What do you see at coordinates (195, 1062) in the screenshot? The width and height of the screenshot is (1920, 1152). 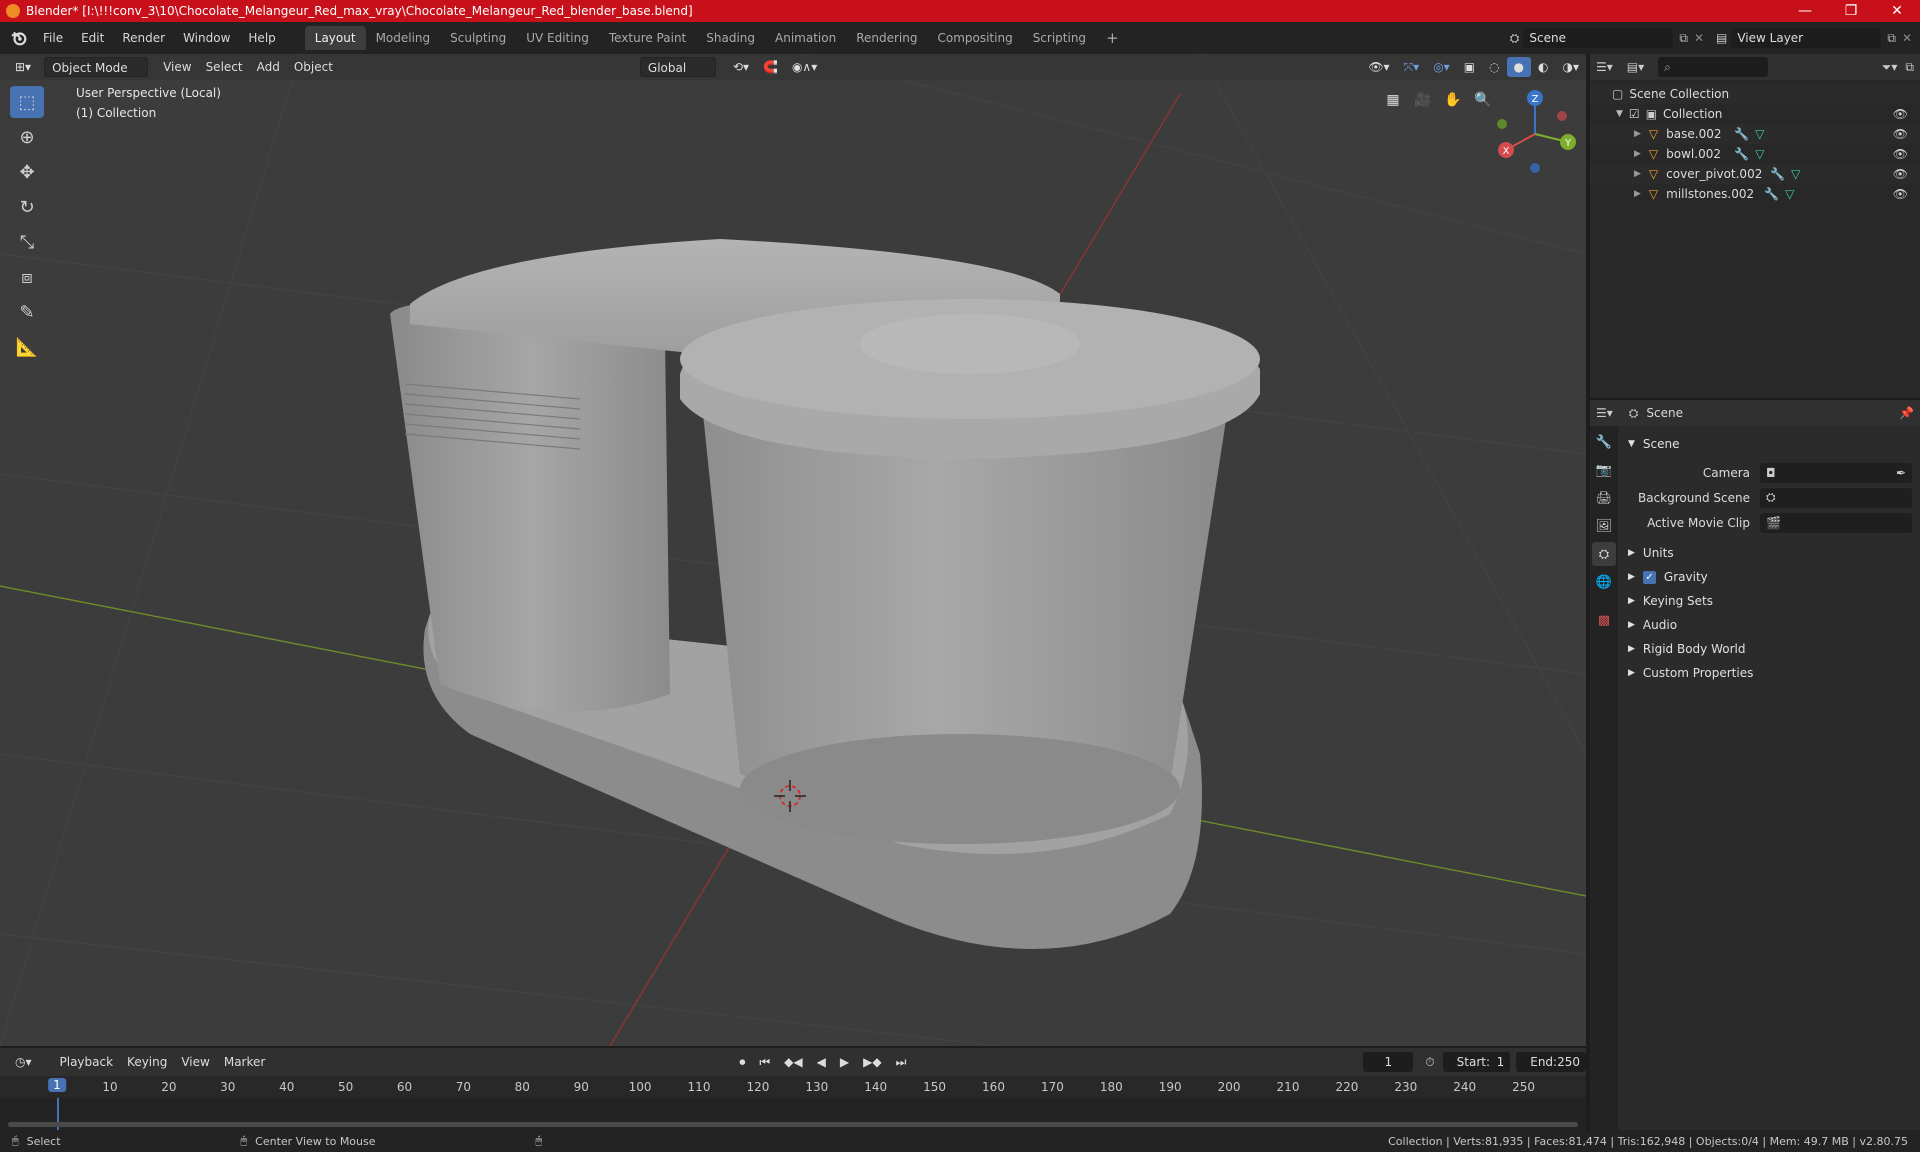 I see `menu-timeline-view: View` at bounding box center [195, 1062].